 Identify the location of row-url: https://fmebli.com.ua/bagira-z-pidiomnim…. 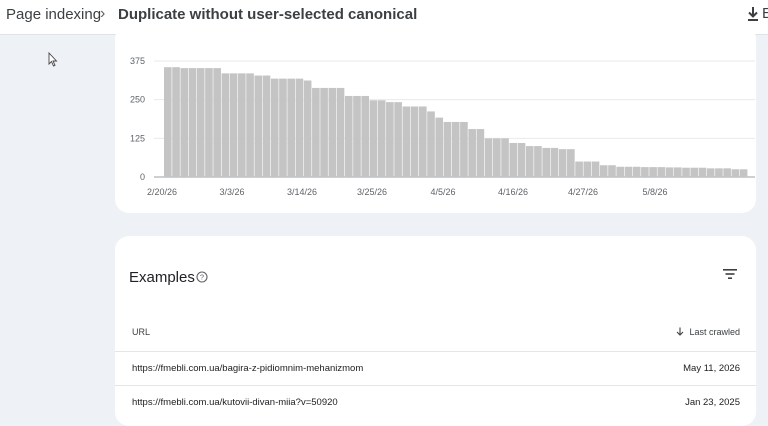
(247, 368).